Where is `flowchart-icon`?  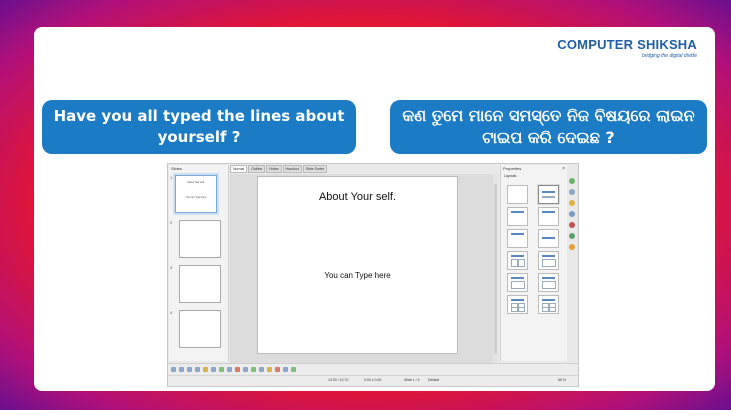
flowchart-icon is located at coordinates (253, 369).